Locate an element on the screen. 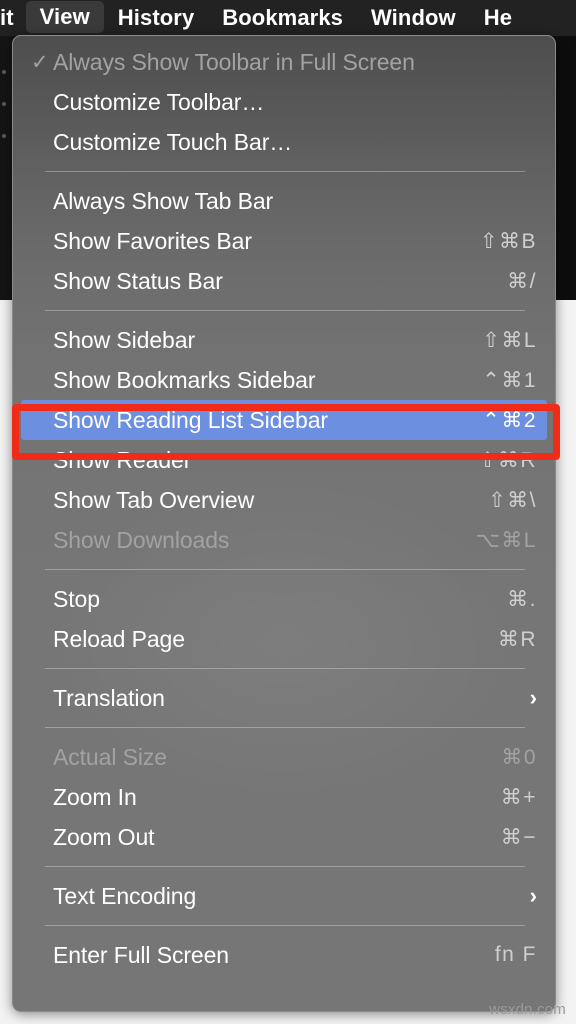 This screenshot has width=576, height=1024. menu-item-shortcut: ⌥⌘L is located at coordinates (506, 540).